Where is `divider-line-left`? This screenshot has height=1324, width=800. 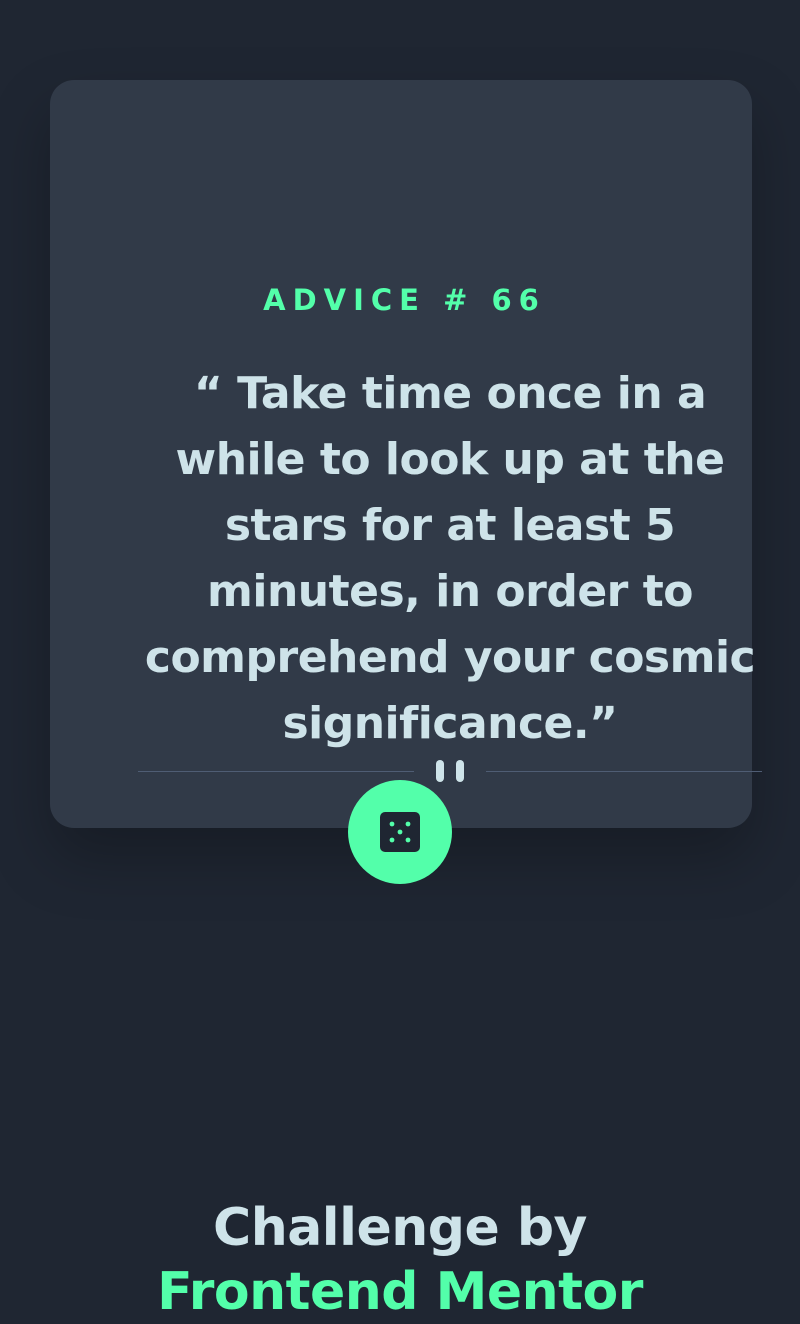 divider-line-left is located at coordinates (276, 771).